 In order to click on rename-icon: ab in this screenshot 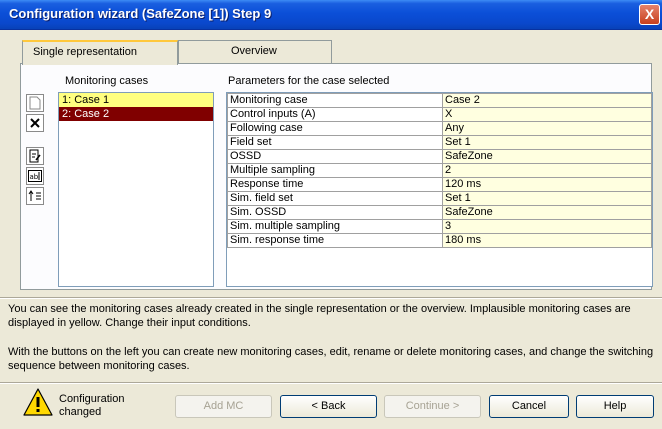, I will do `click(35, 176)`.